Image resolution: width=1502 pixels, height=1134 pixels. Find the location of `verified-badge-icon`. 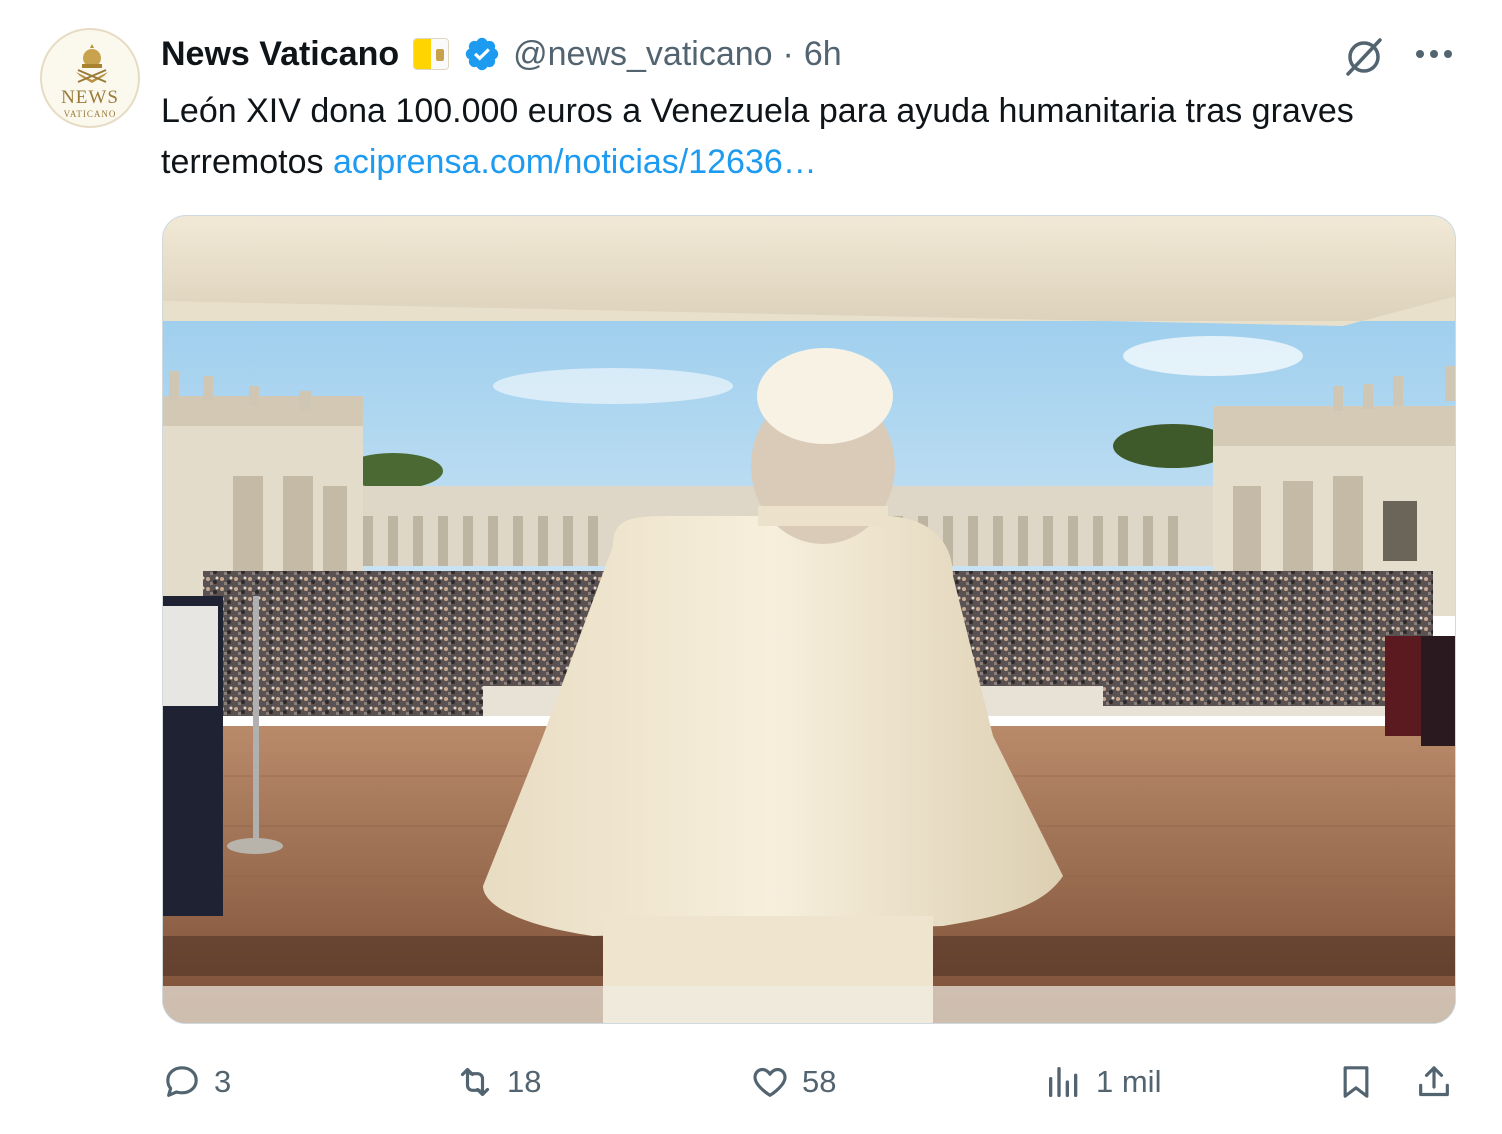

verified-badge-icon is located at coordinates (482, 54).